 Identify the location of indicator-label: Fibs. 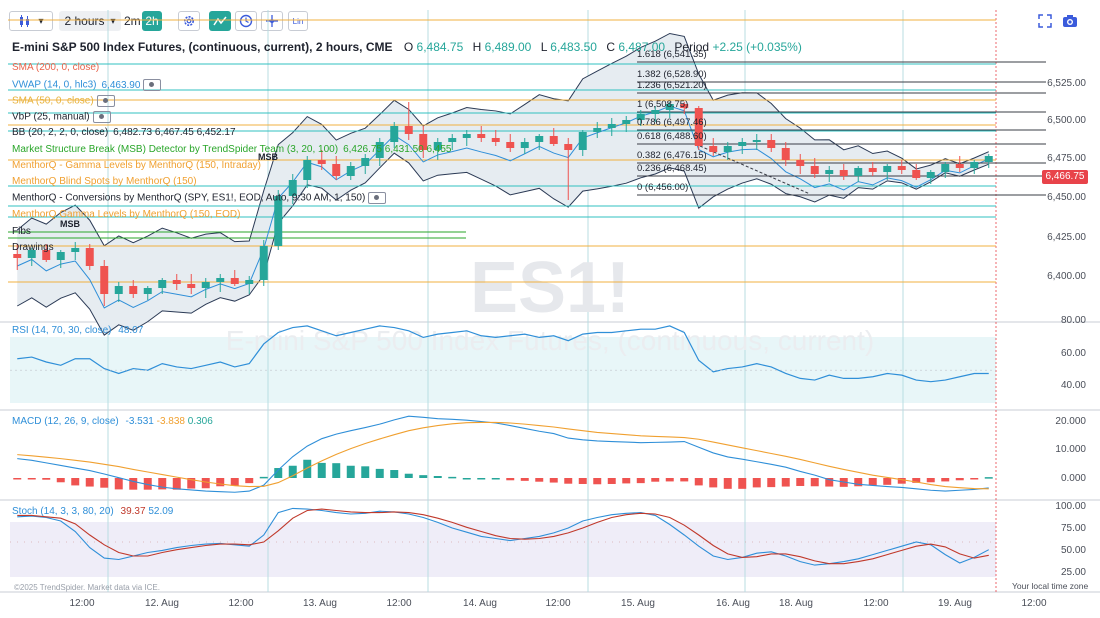
(21, 231).